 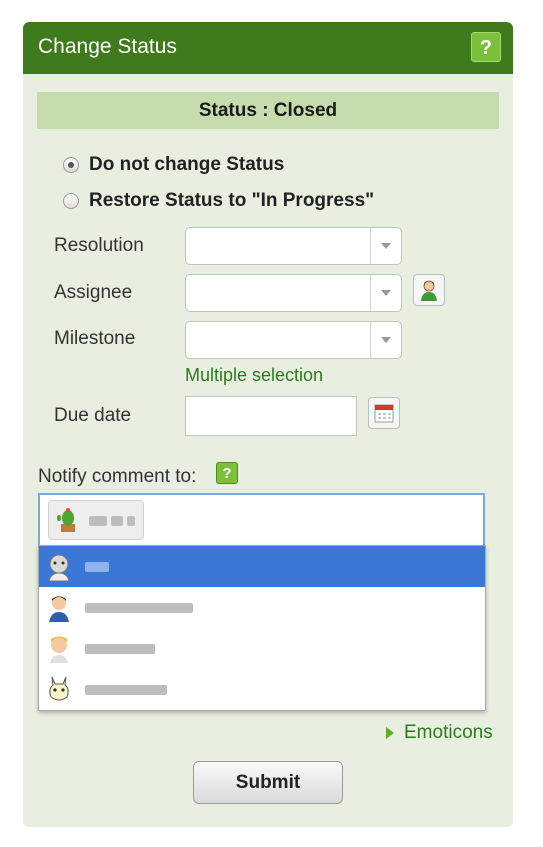 I want to click on radio-button, so click(x=71, y=201).